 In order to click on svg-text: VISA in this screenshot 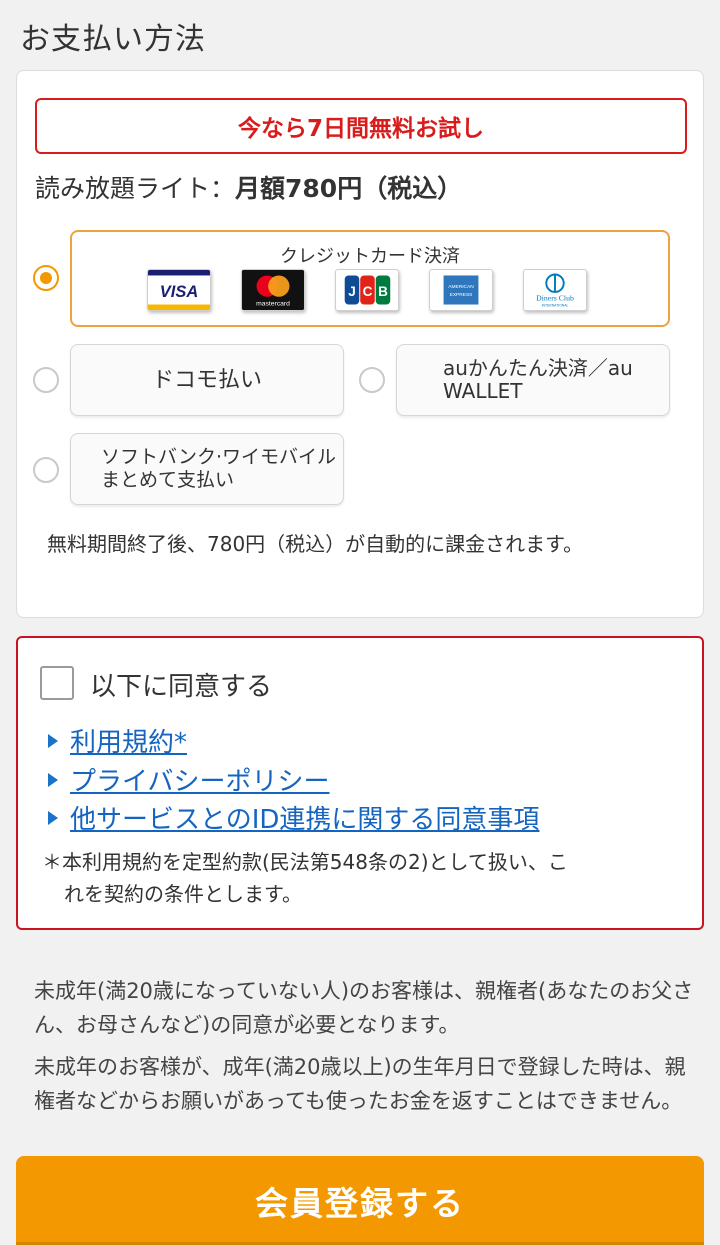, I will do `click(179, 292)`.